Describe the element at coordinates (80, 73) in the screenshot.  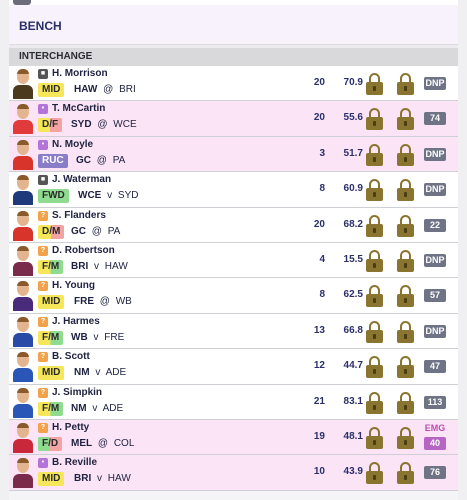
I see `player-name: H. Morrison` at that location.